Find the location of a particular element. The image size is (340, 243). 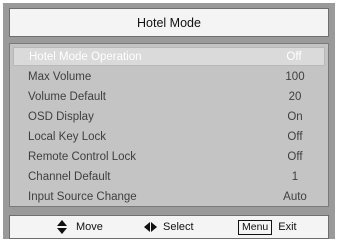

title-bar: Hotel Mode is located at coordinates (169, 22).